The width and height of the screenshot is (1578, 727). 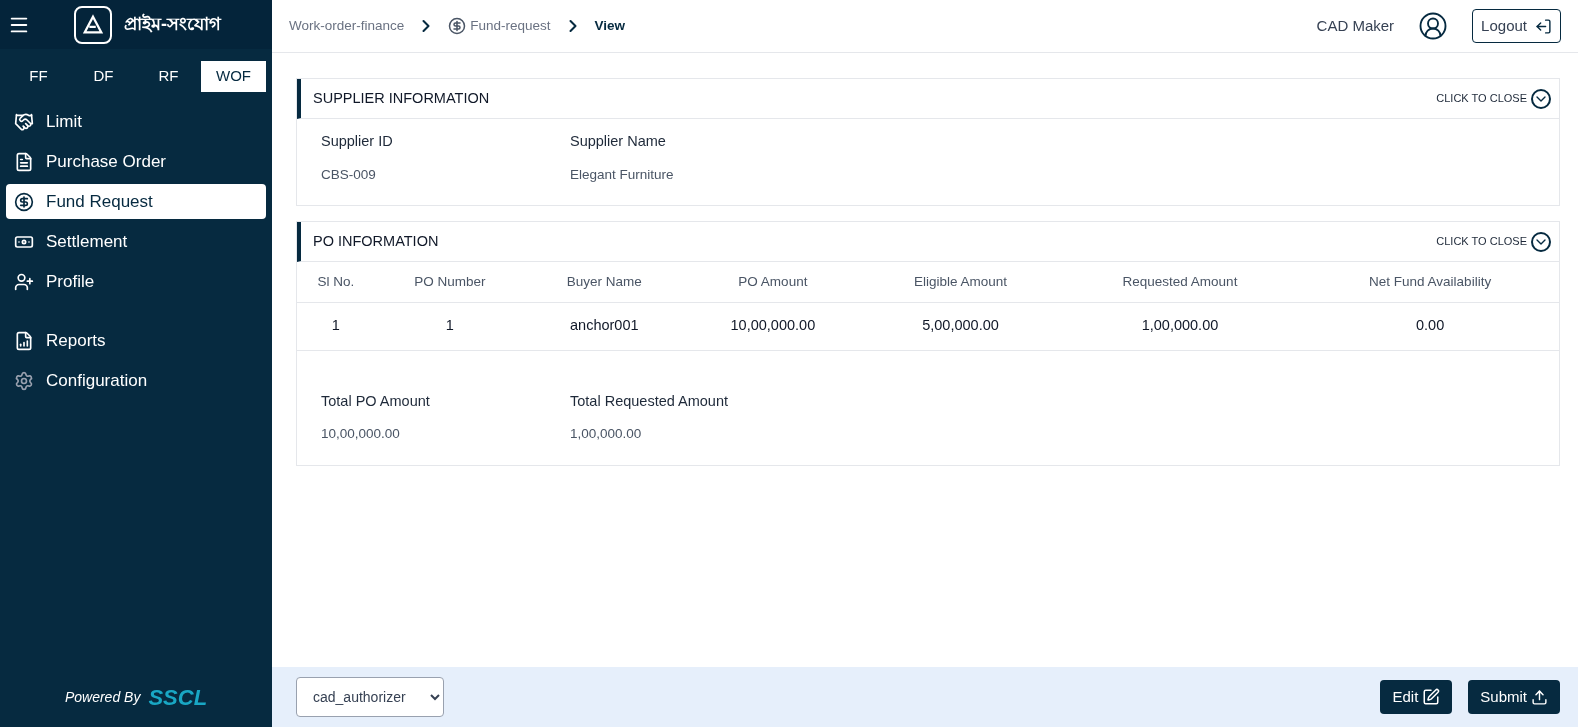 I want to click on table-cell: 1,00,000.00, so click(x=1180, y=326).